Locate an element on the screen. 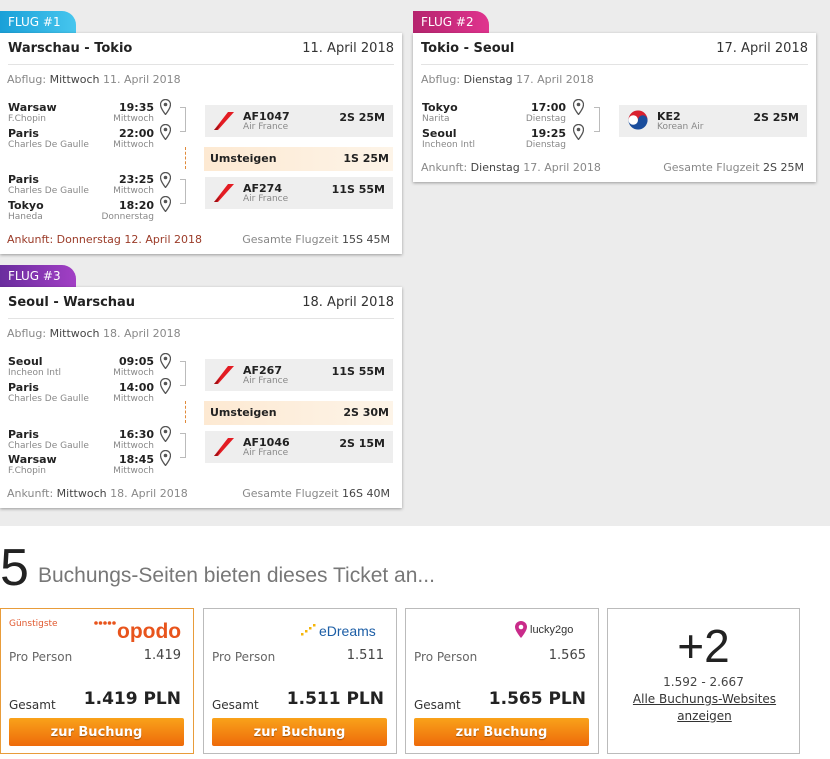 This screenshot has width=830, height=759. stop-destination: Tokyo Haneda 18:20 Donnerstag is located at coordinates (81, 211).